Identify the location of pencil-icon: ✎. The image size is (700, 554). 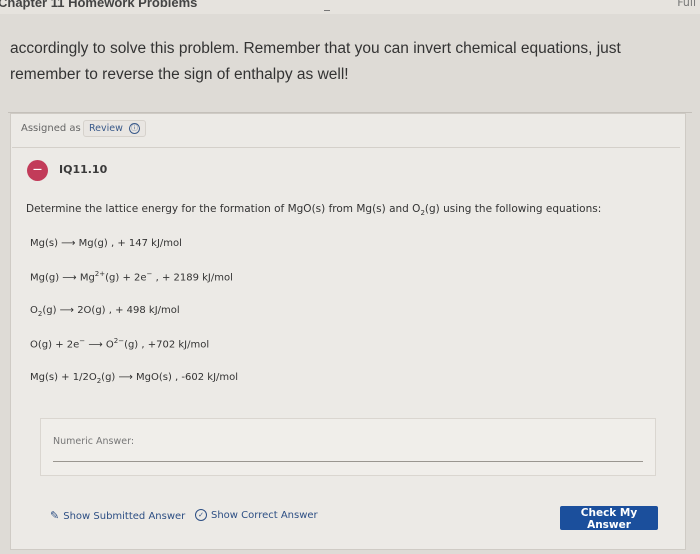
(55, 515).